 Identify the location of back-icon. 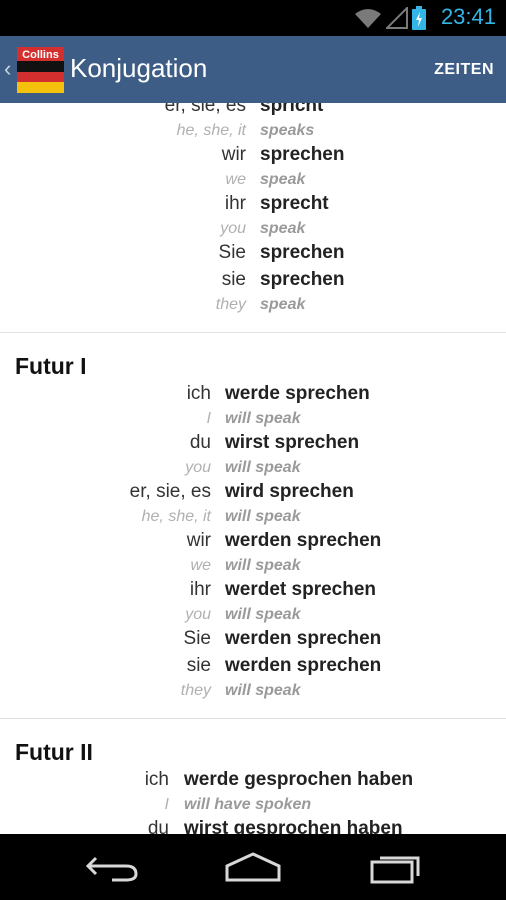
(112, 867).